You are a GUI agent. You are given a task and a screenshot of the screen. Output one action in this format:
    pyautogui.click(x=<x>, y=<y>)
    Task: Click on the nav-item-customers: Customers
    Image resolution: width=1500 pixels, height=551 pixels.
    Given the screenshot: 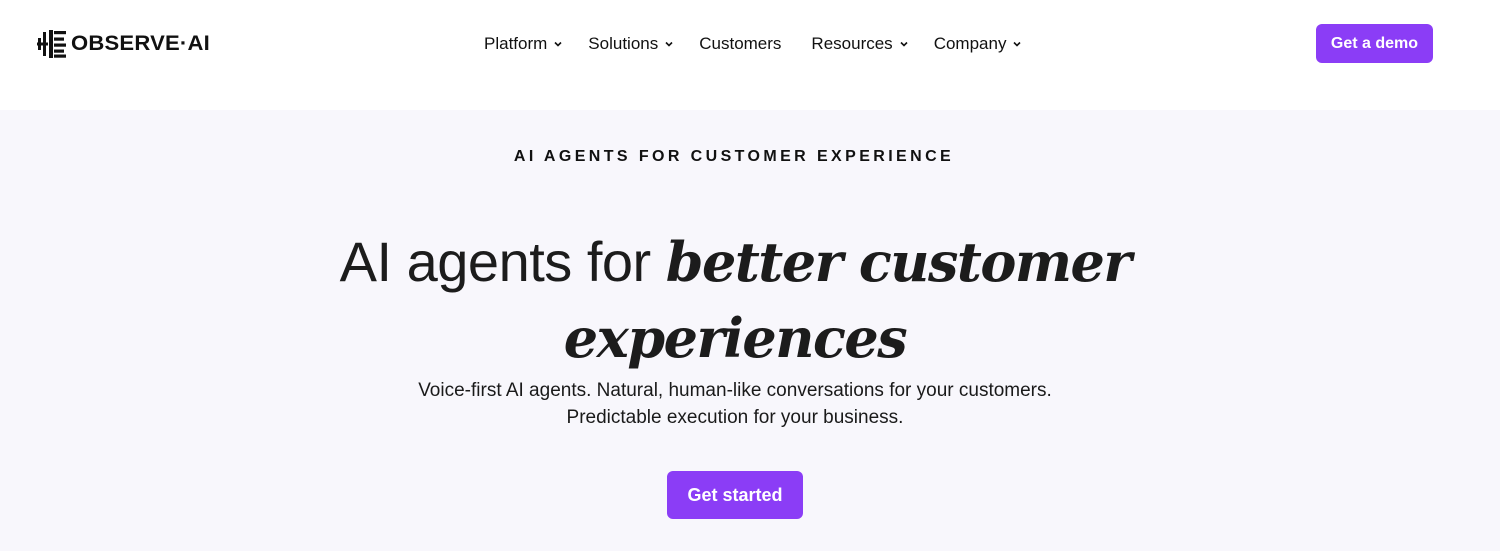 What is the action you would take?
    pyautogui.click(x=740, y=44)
    